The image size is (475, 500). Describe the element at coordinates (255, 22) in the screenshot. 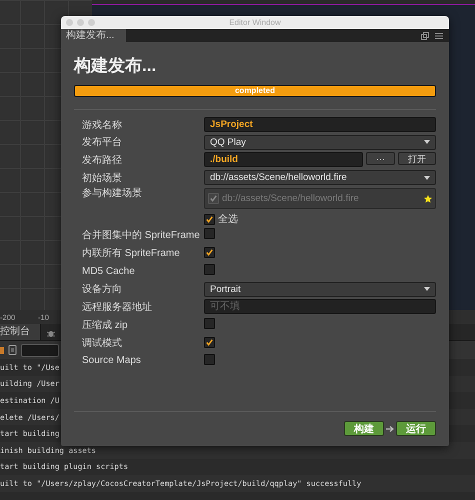

I see `window-title: Editor Window` at that location.